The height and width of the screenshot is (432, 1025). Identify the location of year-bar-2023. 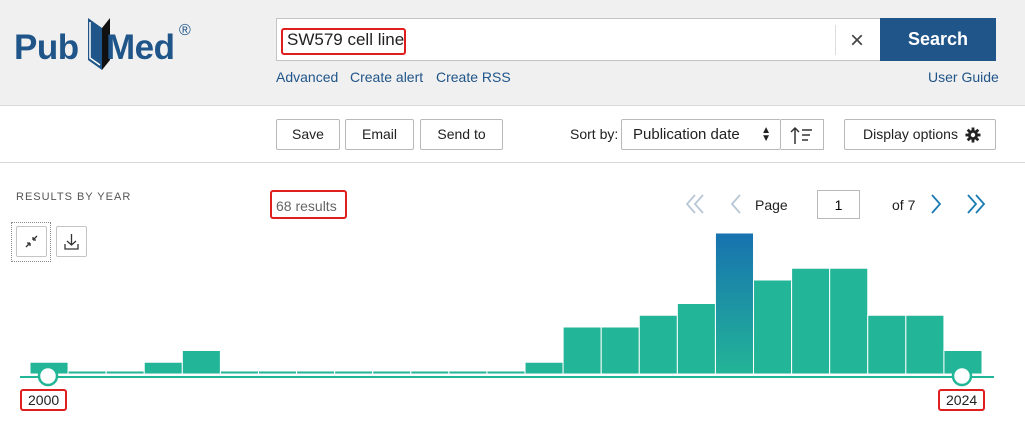
(925, 344).